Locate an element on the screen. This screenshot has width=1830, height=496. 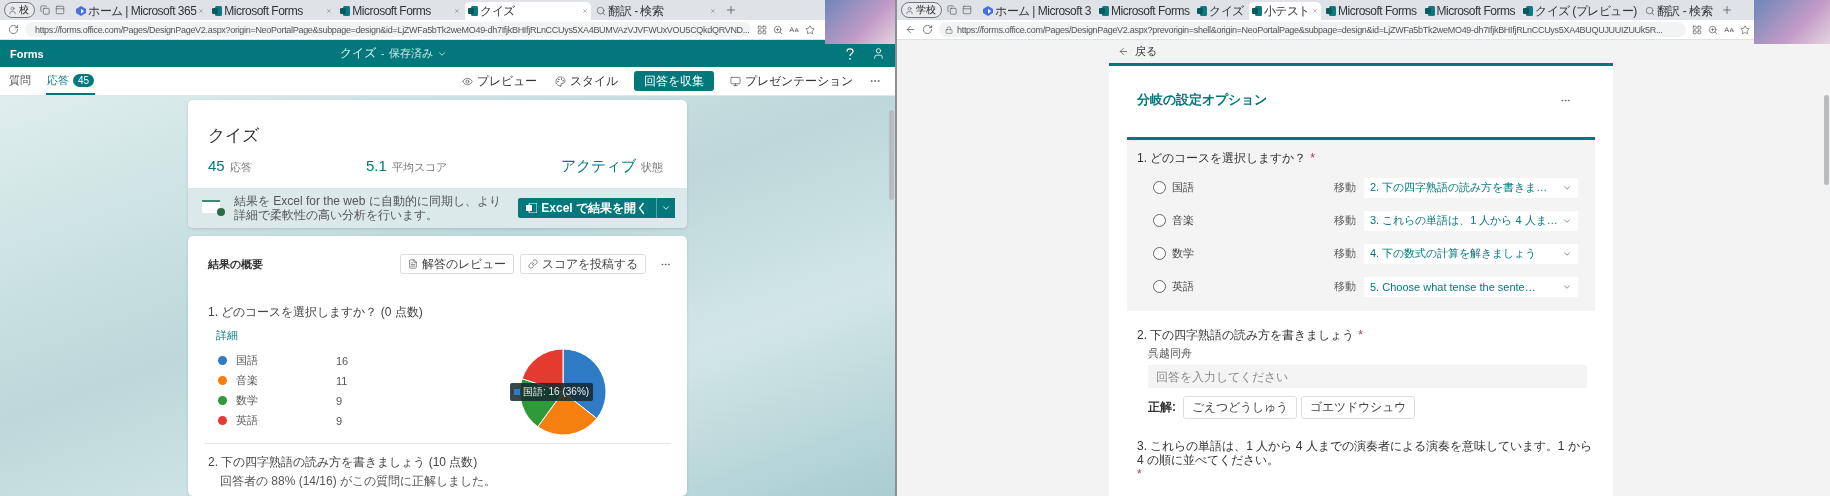
chart-tooltip: 国語: 16 (36%) is located at coordinates (552, 392).